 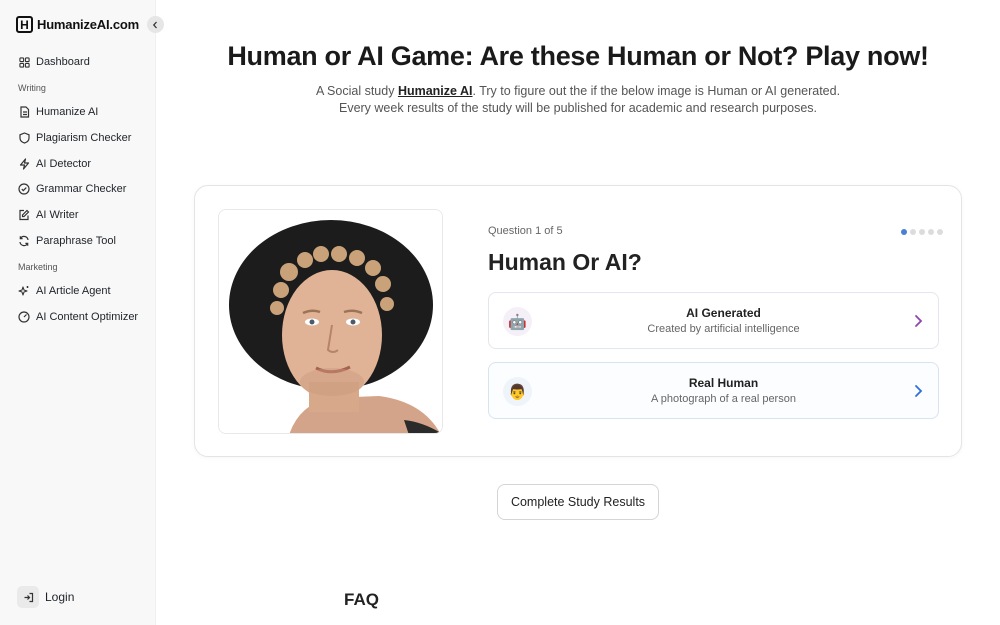 I want to click on option-text: Real Human A photograph of a real person, so click(x=723, y=390).